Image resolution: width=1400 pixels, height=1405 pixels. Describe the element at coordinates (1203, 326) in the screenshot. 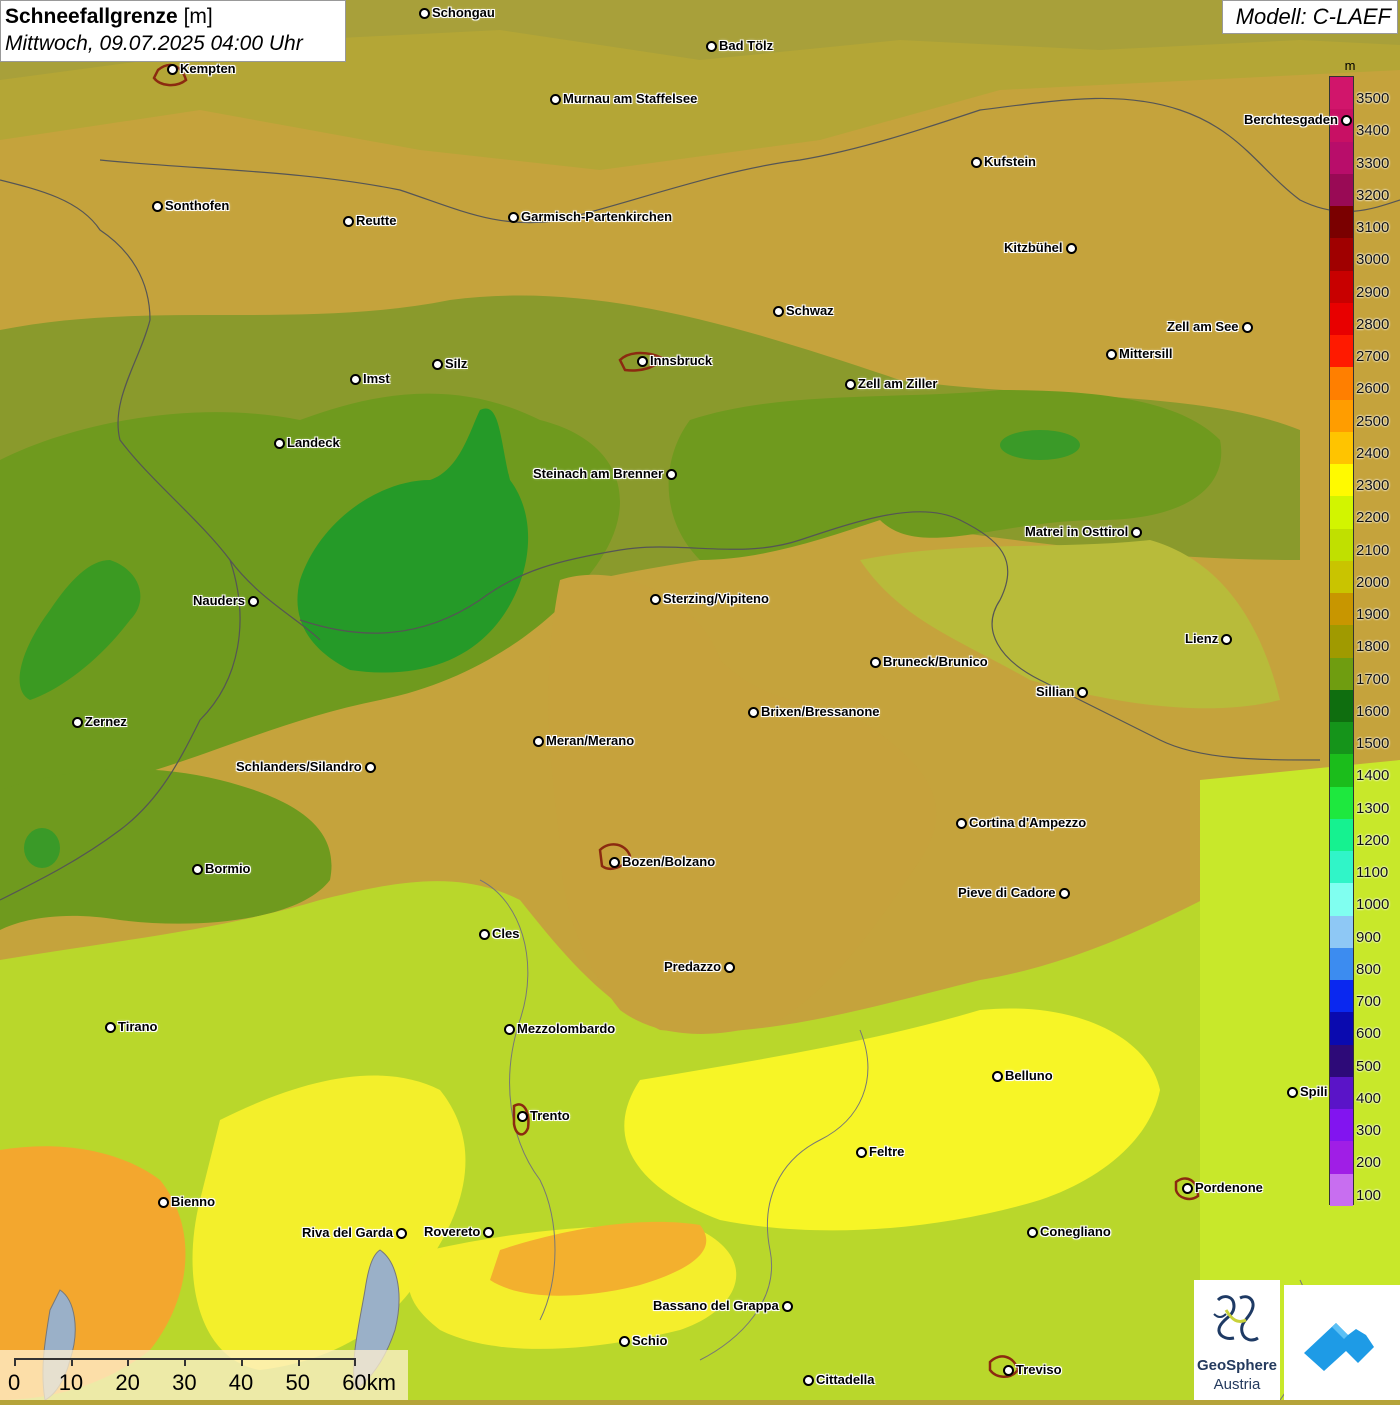

I see `city-label: Zell am See` at that location.